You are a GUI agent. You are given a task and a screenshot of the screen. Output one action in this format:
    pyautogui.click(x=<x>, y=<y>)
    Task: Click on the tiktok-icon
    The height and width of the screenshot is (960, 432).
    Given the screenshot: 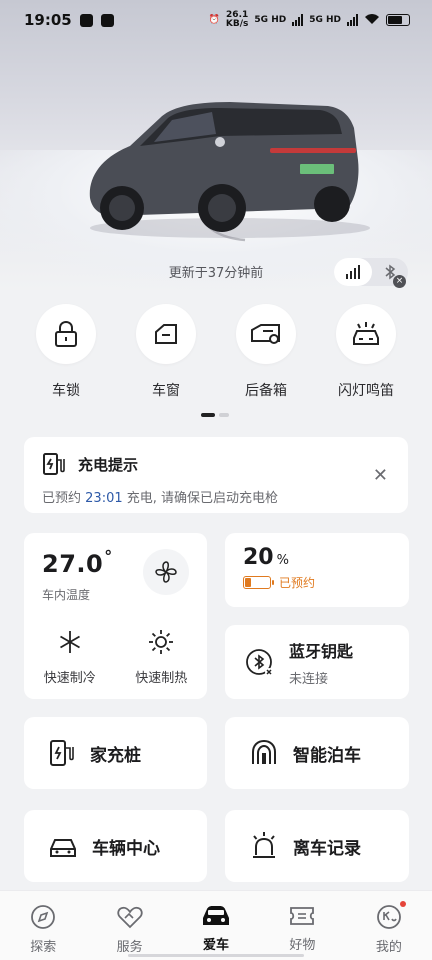 What is the action you would take?
    pyautogui.click(x=107, y=20)
    